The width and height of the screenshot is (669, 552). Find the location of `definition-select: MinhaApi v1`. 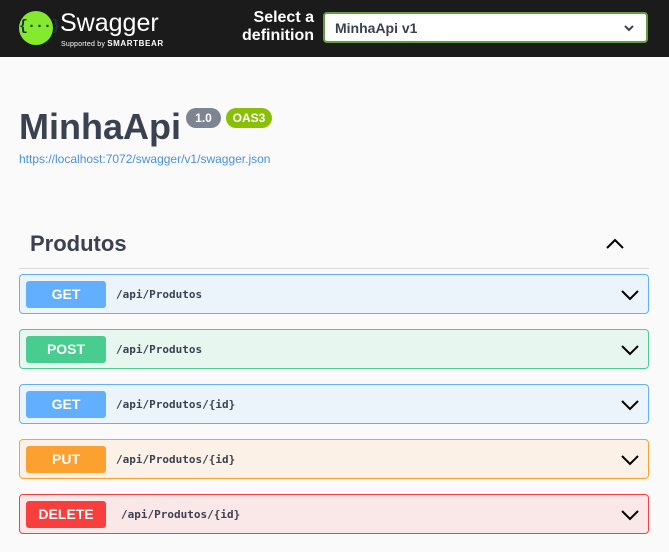

definition-select: MinhaApi v1 is located at coordinates (485, 27).